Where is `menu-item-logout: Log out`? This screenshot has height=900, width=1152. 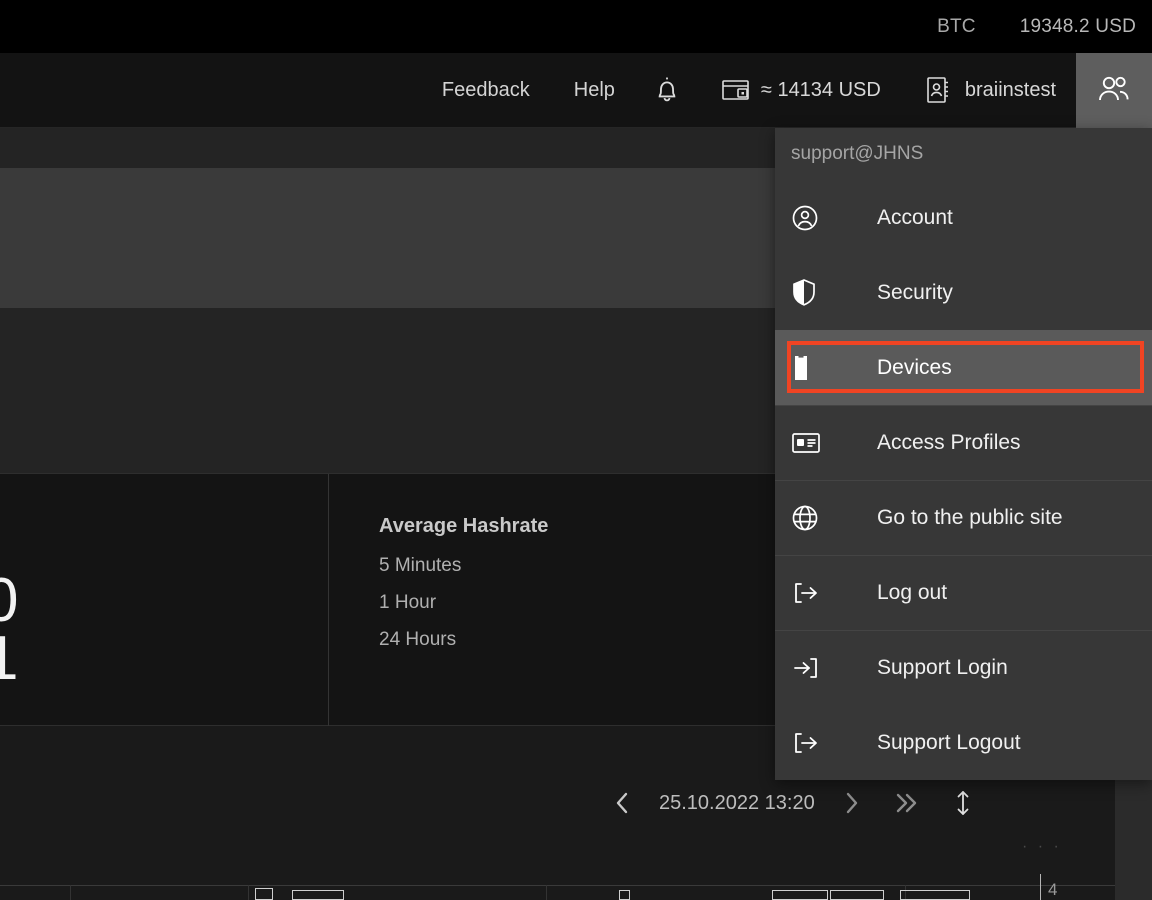
menu-item-logout: Log out is located at coordinates (963, 592).